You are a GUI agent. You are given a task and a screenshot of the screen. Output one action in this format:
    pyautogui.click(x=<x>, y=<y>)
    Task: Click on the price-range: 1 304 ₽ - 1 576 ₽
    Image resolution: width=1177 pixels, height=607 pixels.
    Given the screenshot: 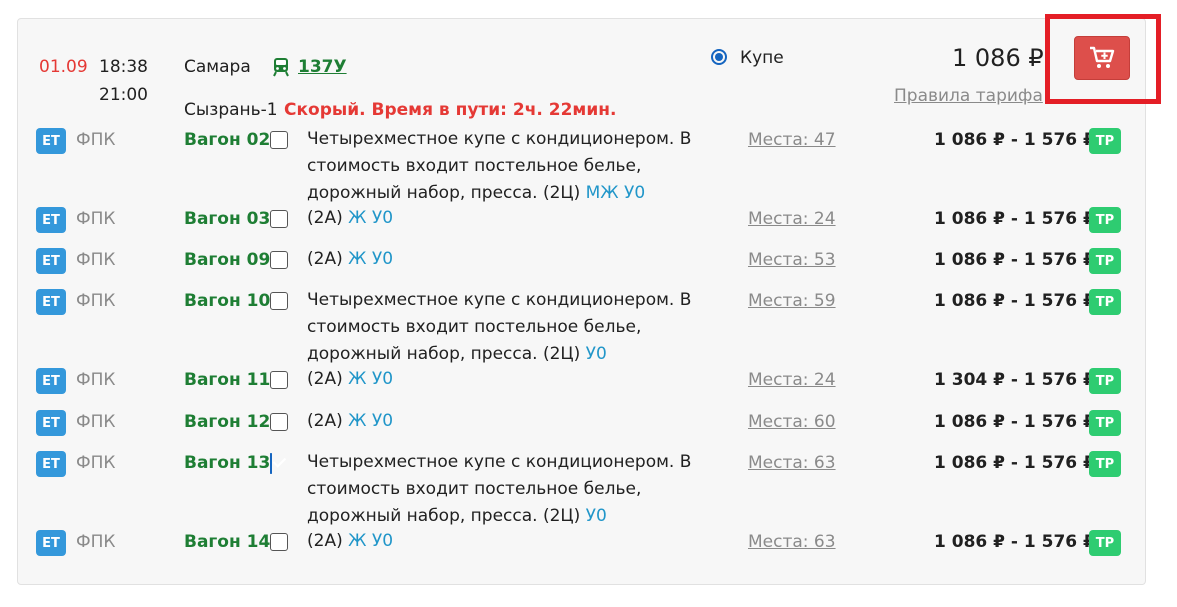 What is the action you would take?
    pyautogui.click(x=1014, y=380)
    